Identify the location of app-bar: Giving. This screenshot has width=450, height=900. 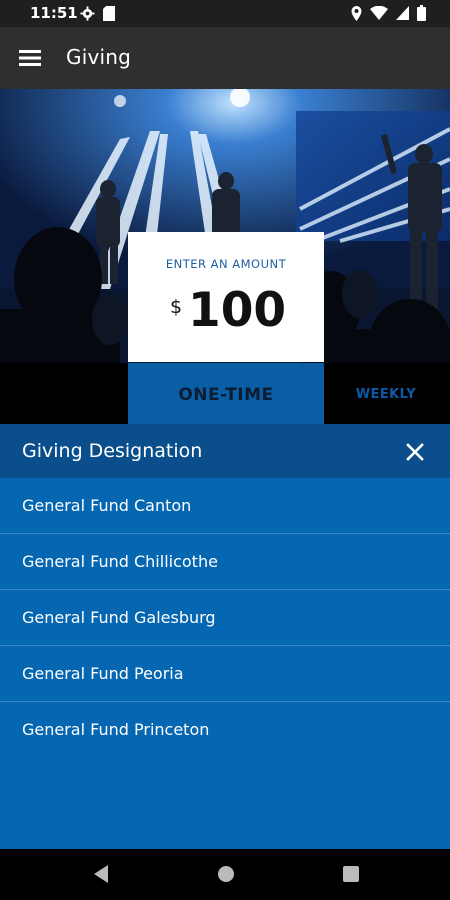
(225, 58).